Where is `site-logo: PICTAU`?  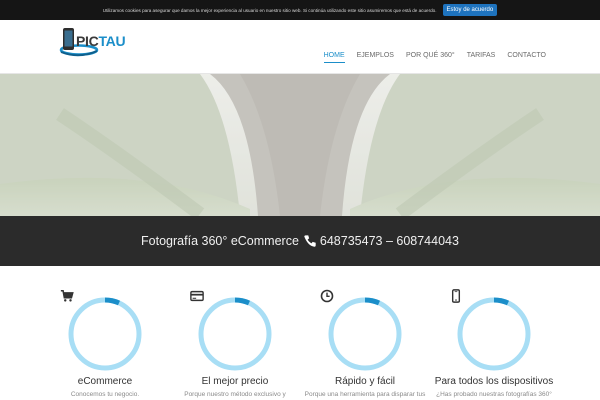
site-logo: PICTAU is located at coordinates (92, 44).